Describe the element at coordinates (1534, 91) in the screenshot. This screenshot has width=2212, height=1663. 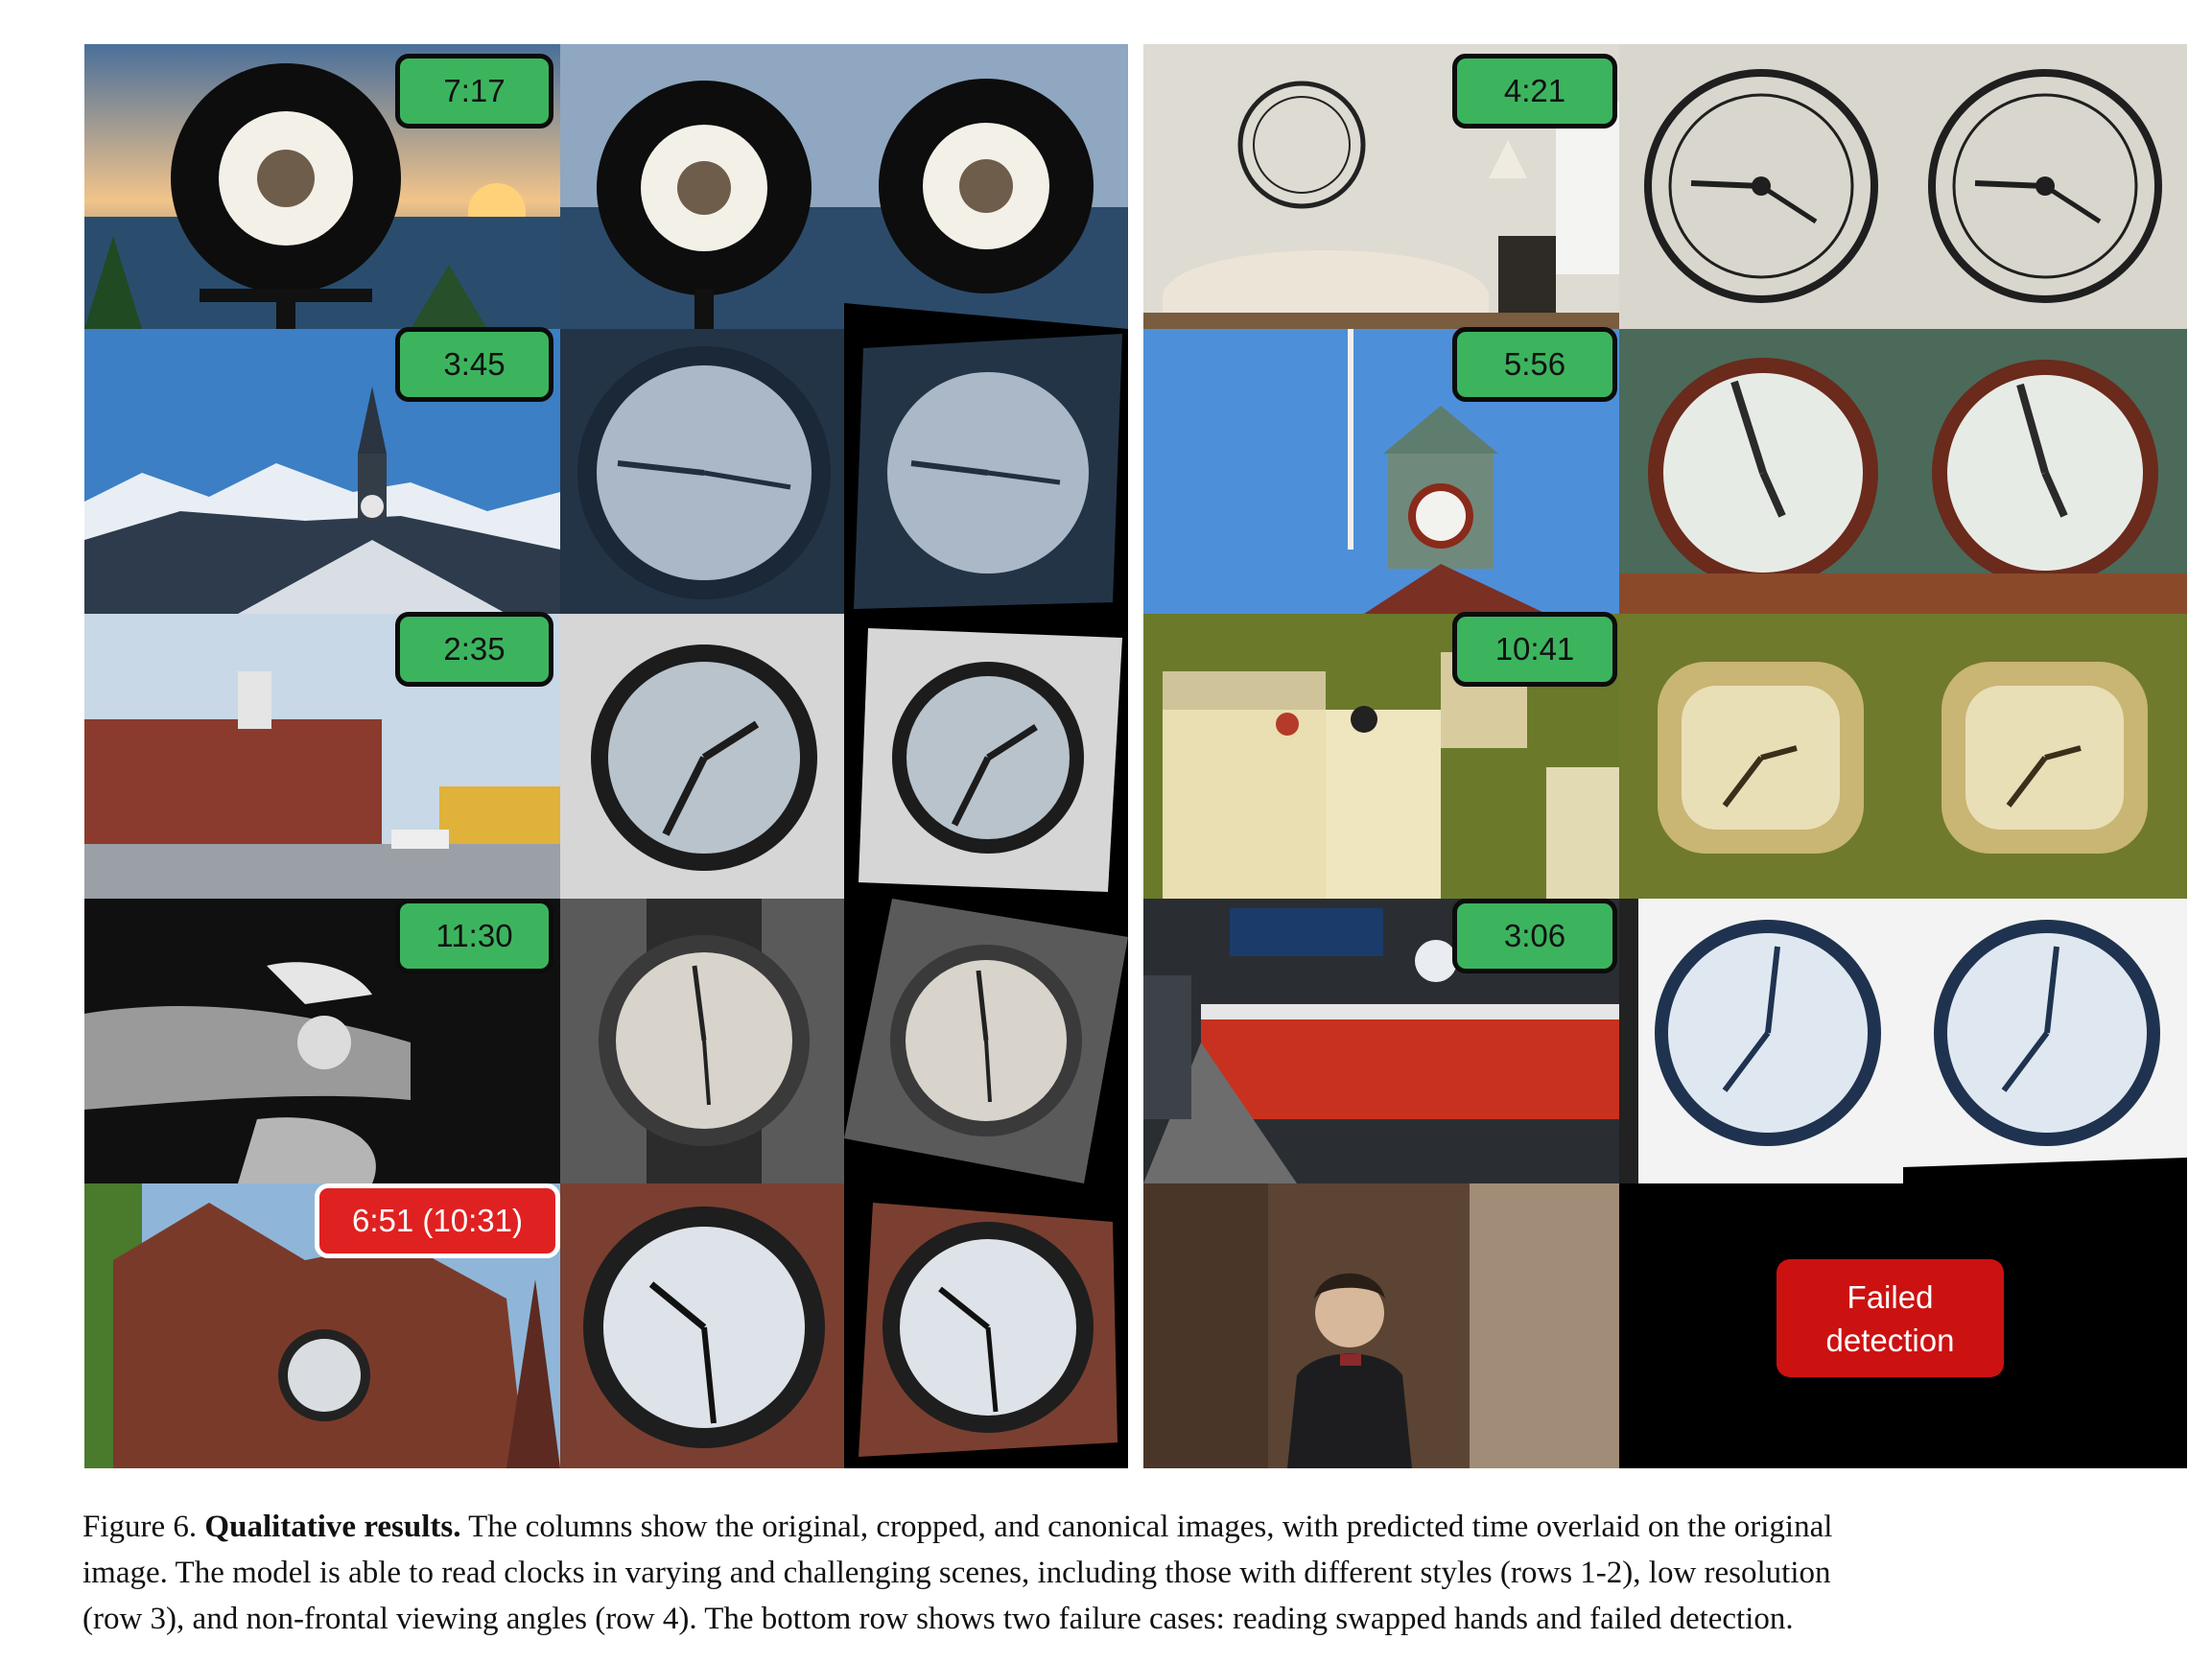
I see `predicted-time-badge: 4:21` at that location.